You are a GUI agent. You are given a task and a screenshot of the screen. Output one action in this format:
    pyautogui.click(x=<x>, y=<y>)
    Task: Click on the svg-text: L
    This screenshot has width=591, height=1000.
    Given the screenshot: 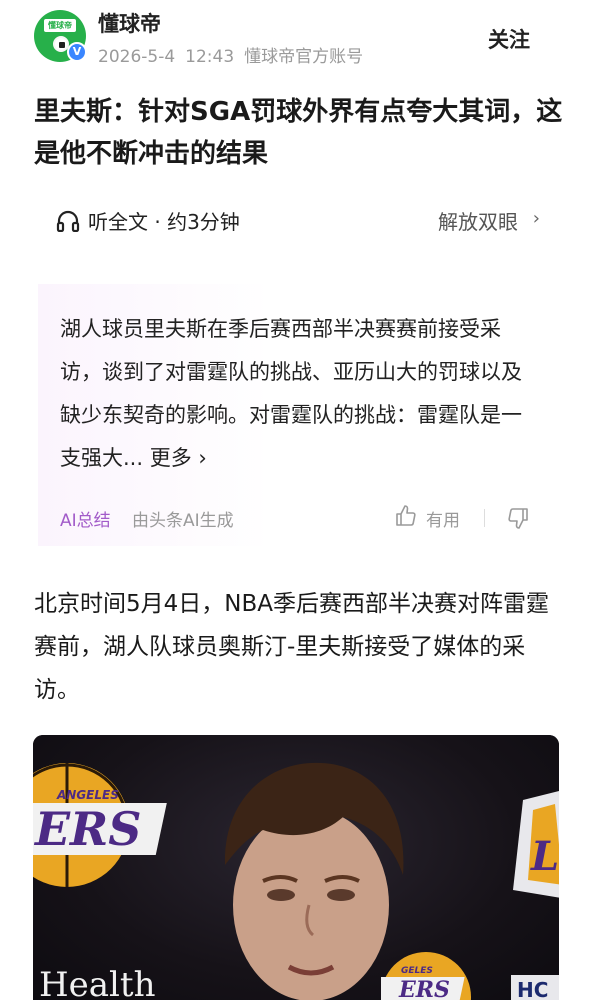 What is the action you would take?
    pyautogui.click(x=544, y=856)
    